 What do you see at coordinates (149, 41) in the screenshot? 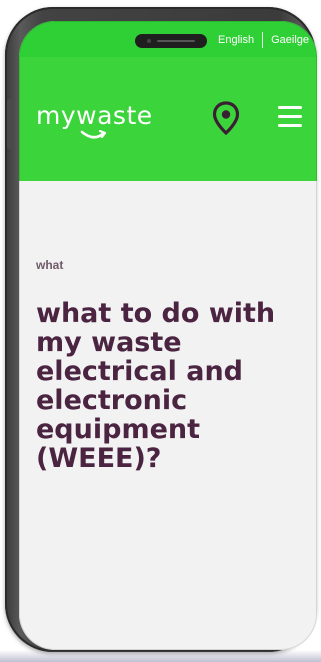
I see `camera-icon` at bounding box center [149, 41].